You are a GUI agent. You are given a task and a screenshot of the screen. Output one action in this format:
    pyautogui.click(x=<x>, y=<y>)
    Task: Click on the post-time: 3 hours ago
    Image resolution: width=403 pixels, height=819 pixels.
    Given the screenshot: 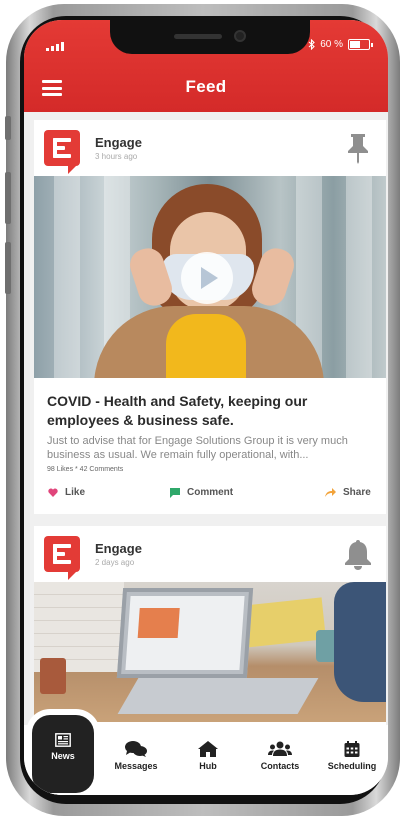 What is the action you would take?
    pyautogui.click(x=116, y=156)
    